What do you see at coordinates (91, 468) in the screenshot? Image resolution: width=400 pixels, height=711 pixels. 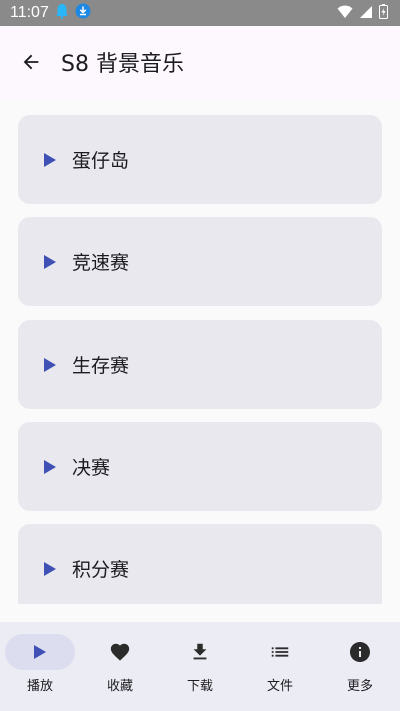 I see `track-label: 决赛` at bounding box center [91, 468].